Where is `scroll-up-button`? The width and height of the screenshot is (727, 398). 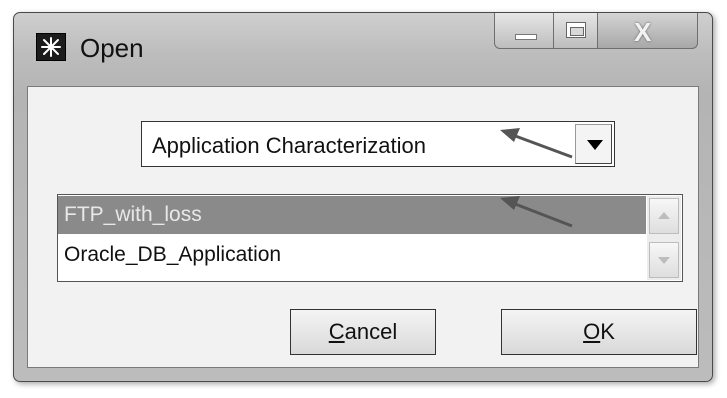
scroll-up-button is located at coordinates (664, 216).